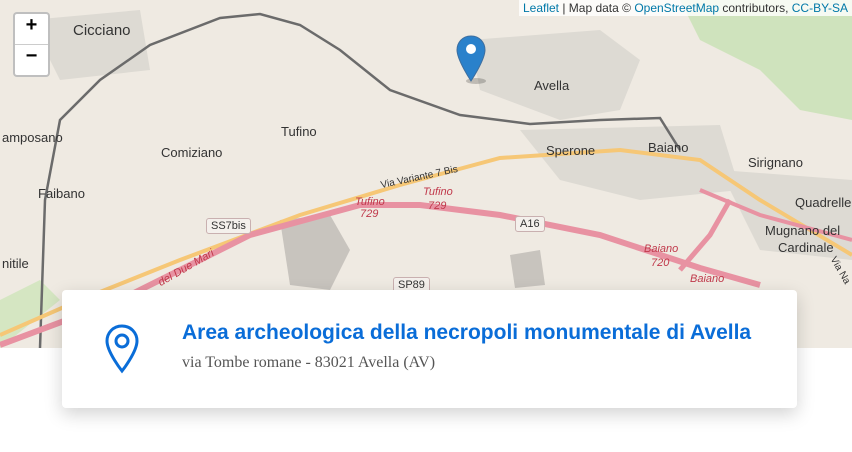  I want to click on road-label-tufino-2: Tufino, so click(438, 192).